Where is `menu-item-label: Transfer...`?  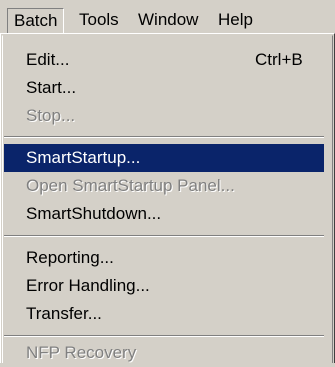 menu-item-label: Transfer... is located at coordinates (64, 313).